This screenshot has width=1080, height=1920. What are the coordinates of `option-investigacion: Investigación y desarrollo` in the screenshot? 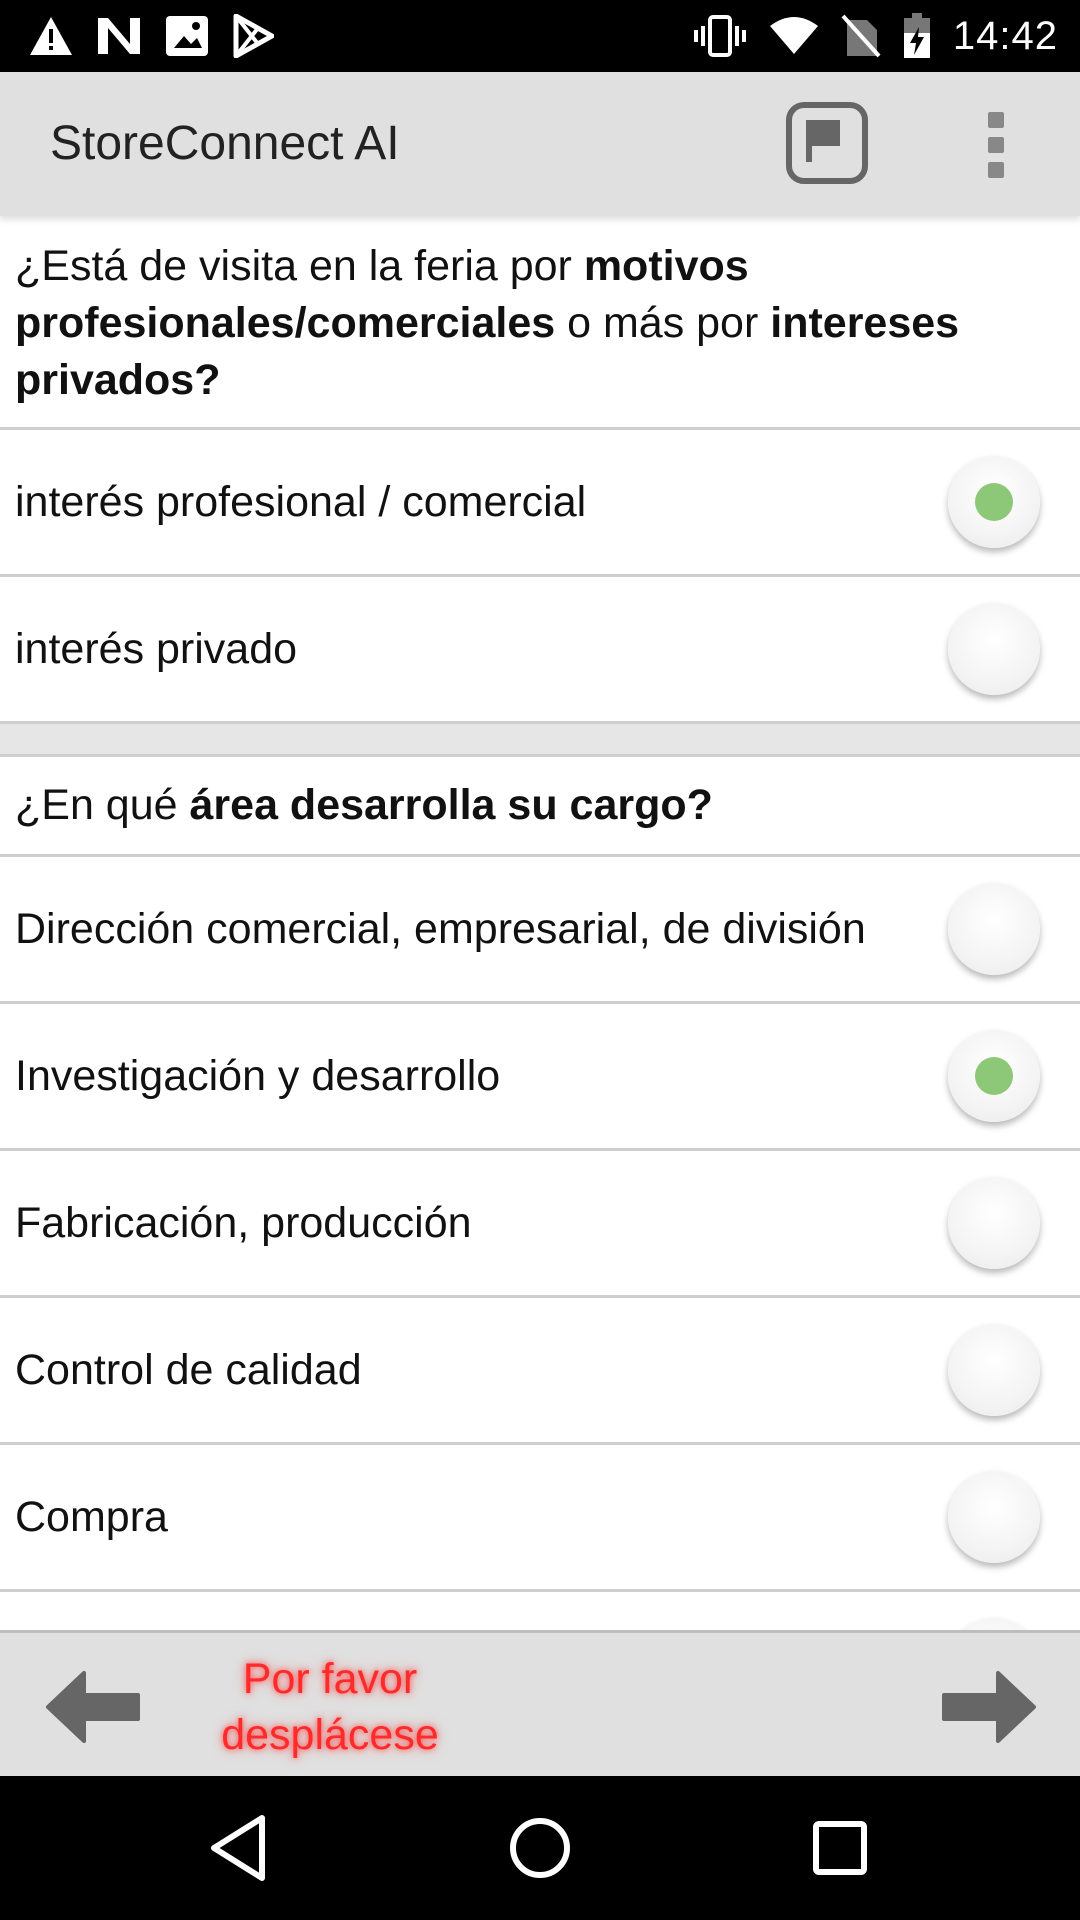 It's located at (540, 1077).